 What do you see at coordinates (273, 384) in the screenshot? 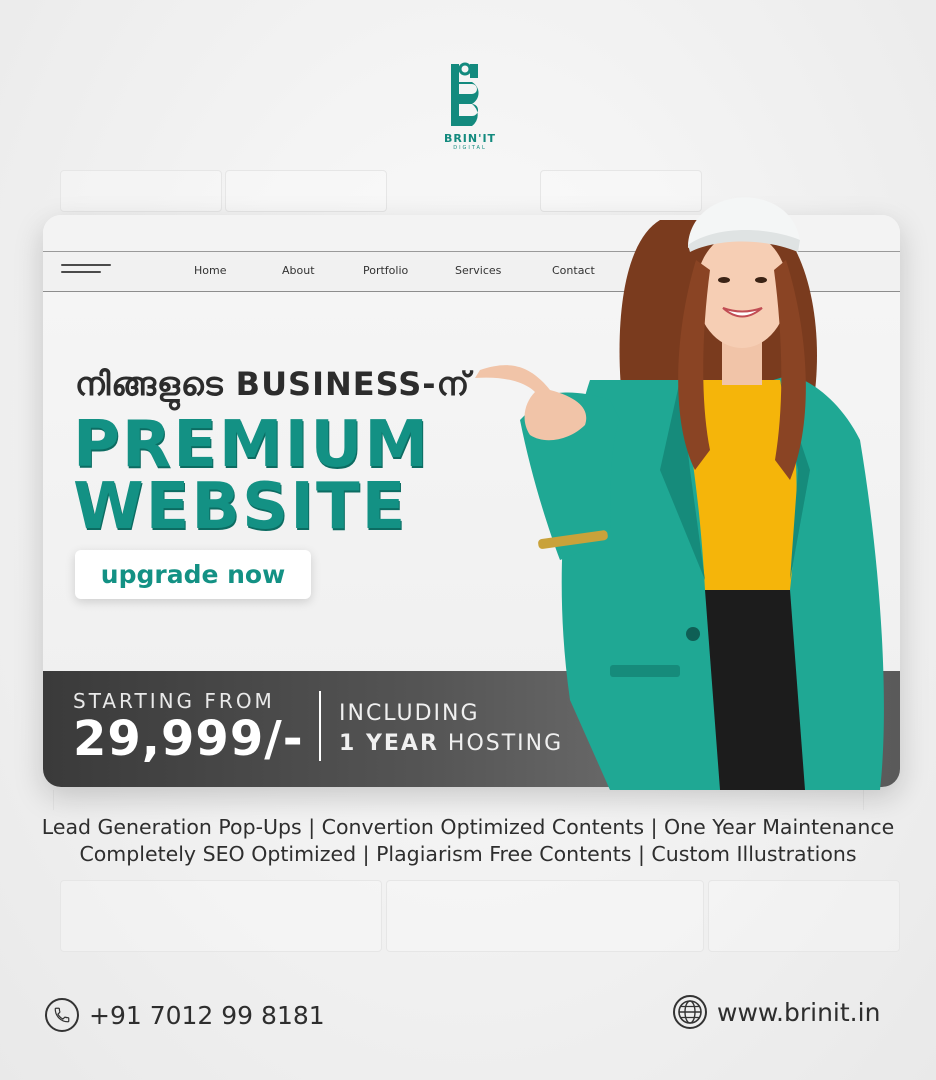
I see `hero-tagline: നിങ്ങളുടെ BUSINESS-ന്` at bounding box center [273, 384].